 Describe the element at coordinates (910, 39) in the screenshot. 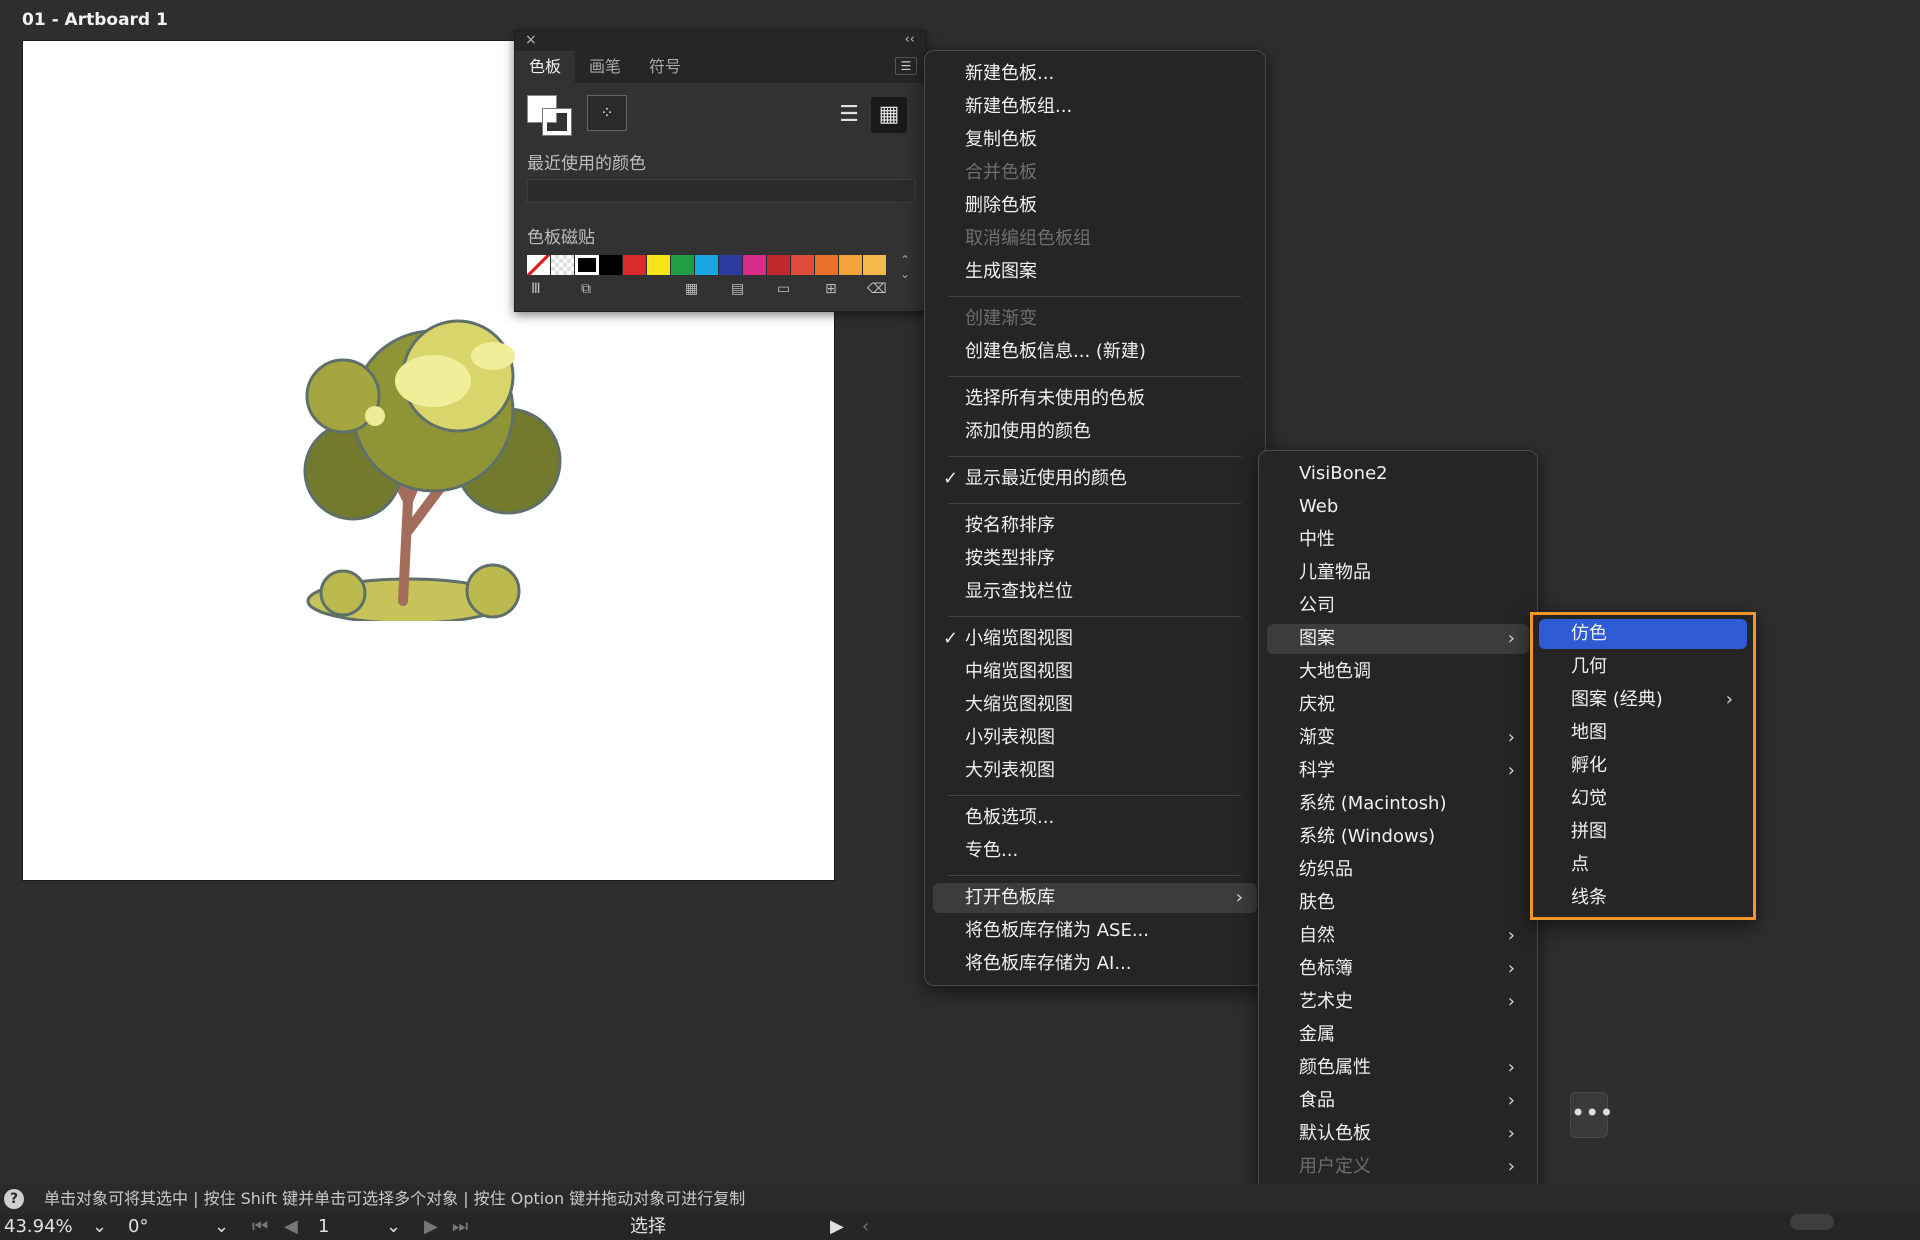

I see `collapse-icon: ‹‹` at that location.